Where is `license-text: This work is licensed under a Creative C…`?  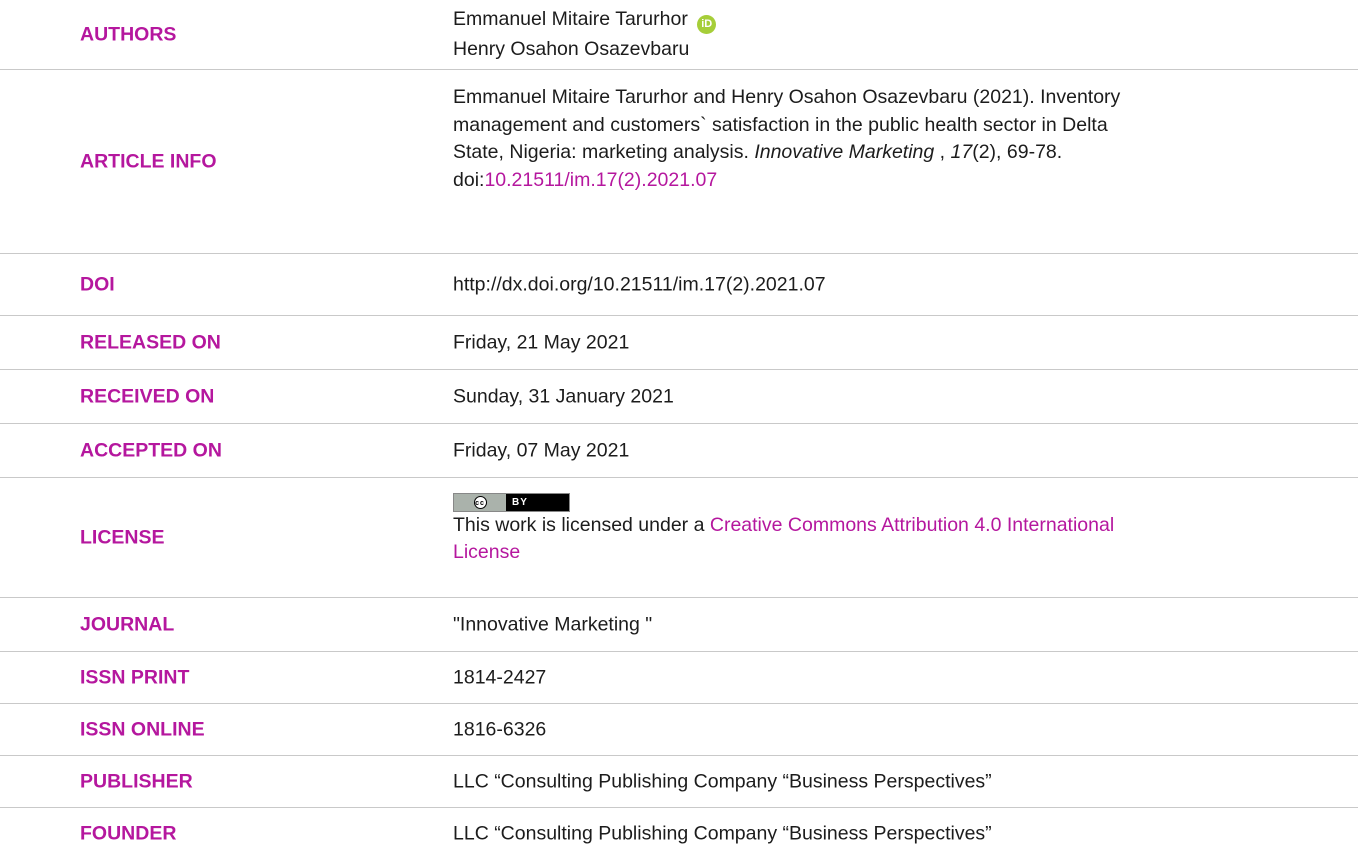
license-text: This work is licensed under a Creative C… is located at coordinates (885, 525).